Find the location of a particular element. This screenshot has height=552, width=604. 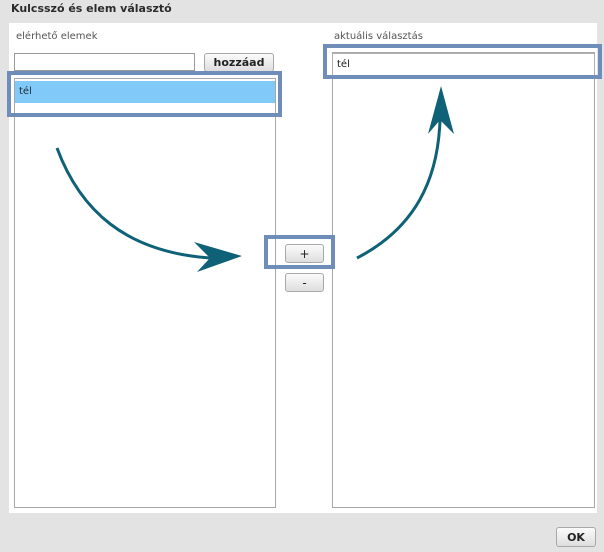

add-to-selection-button: + is located at coordinates (304, 253).